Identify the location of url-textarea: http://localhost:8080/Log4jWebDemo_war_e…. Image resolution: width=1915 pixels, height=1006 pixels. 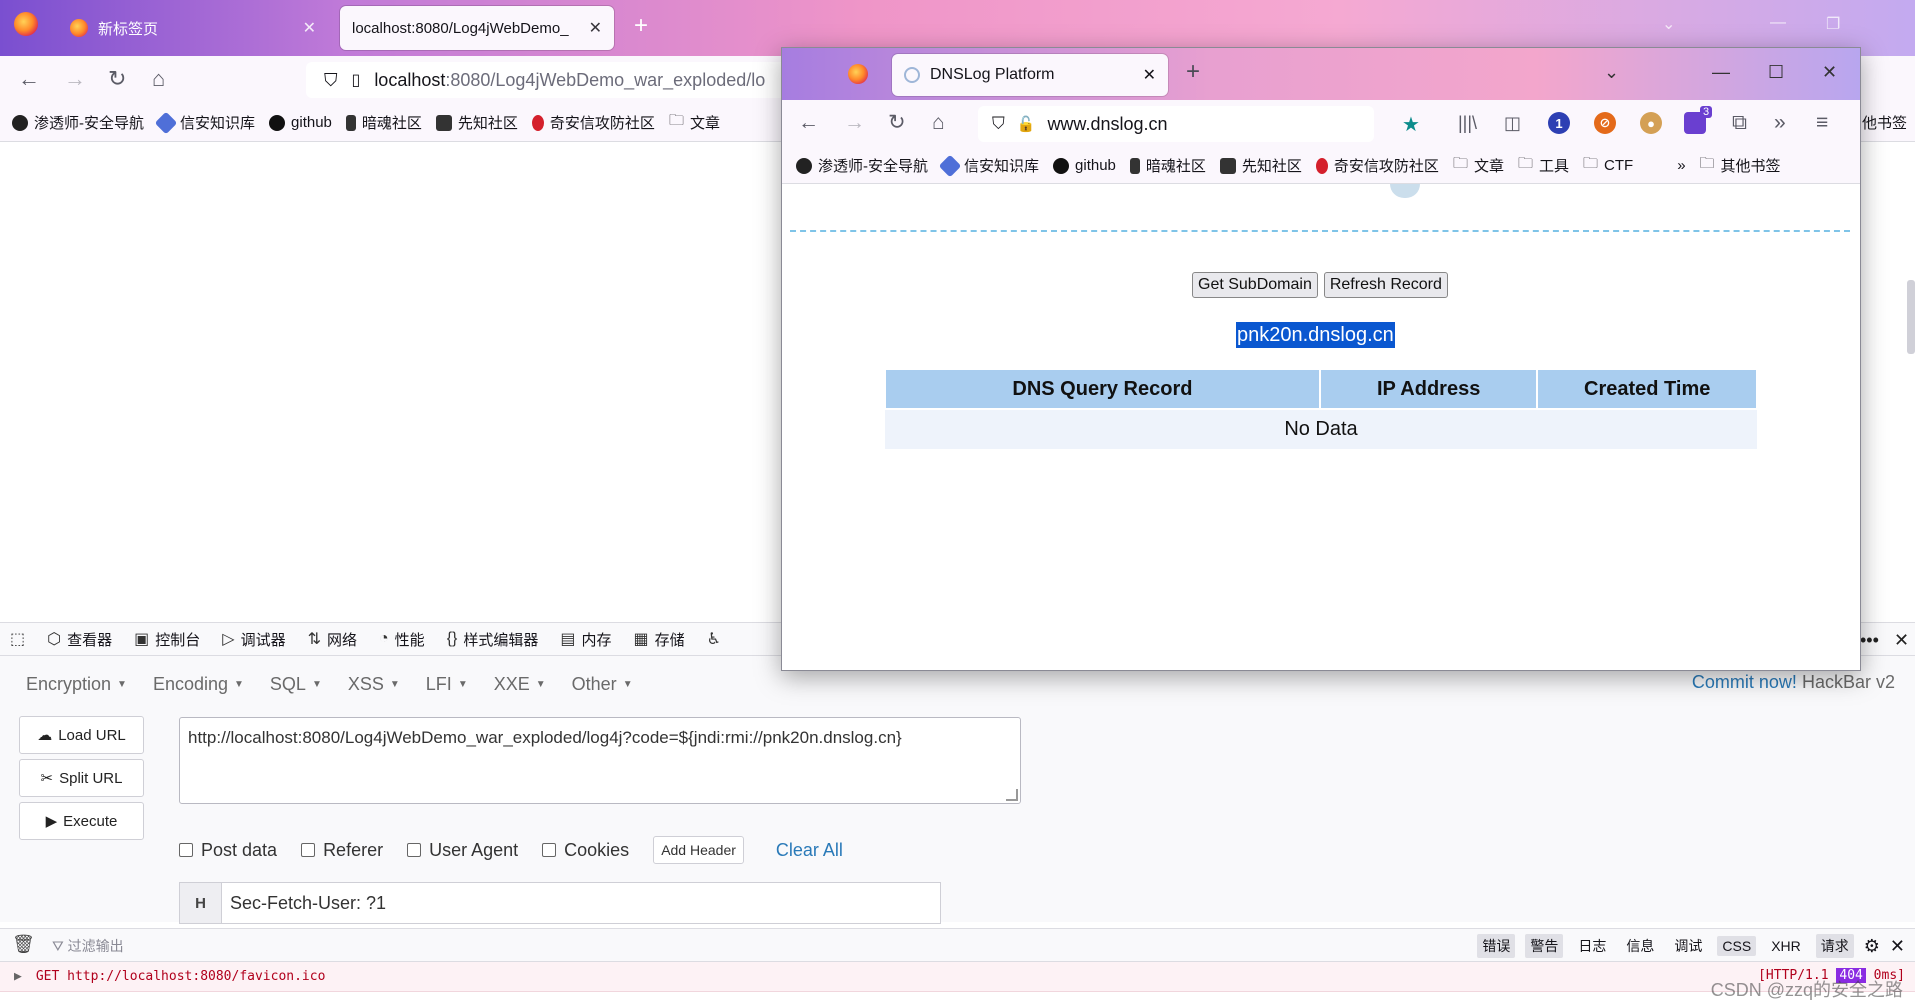
(600, 760).